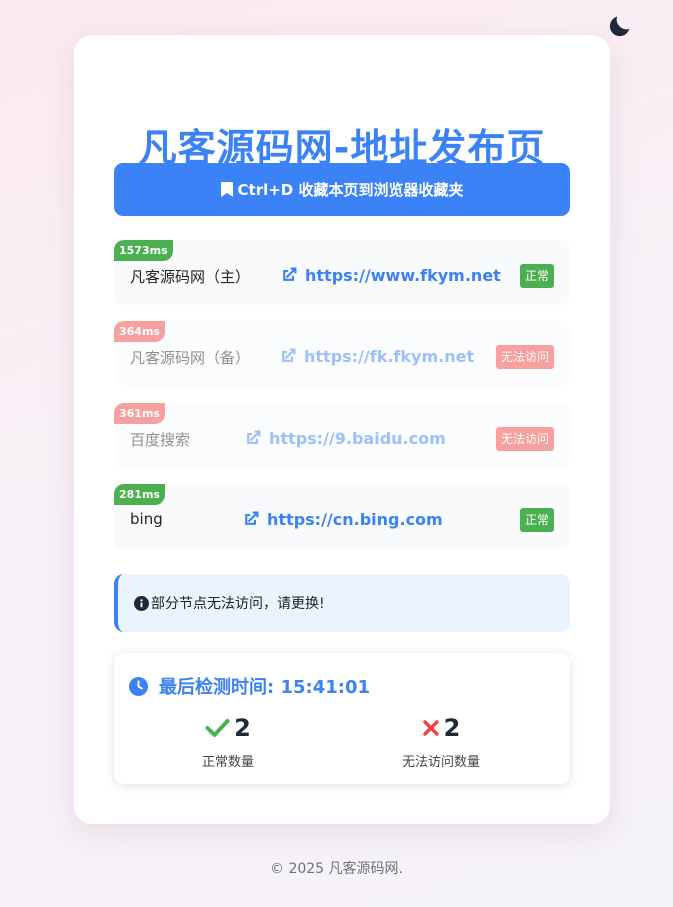  What do you see at coordinates (143, 250) in the screenshot?
I see `latency-badge: 1573ms` at bounding box center [143, 250].